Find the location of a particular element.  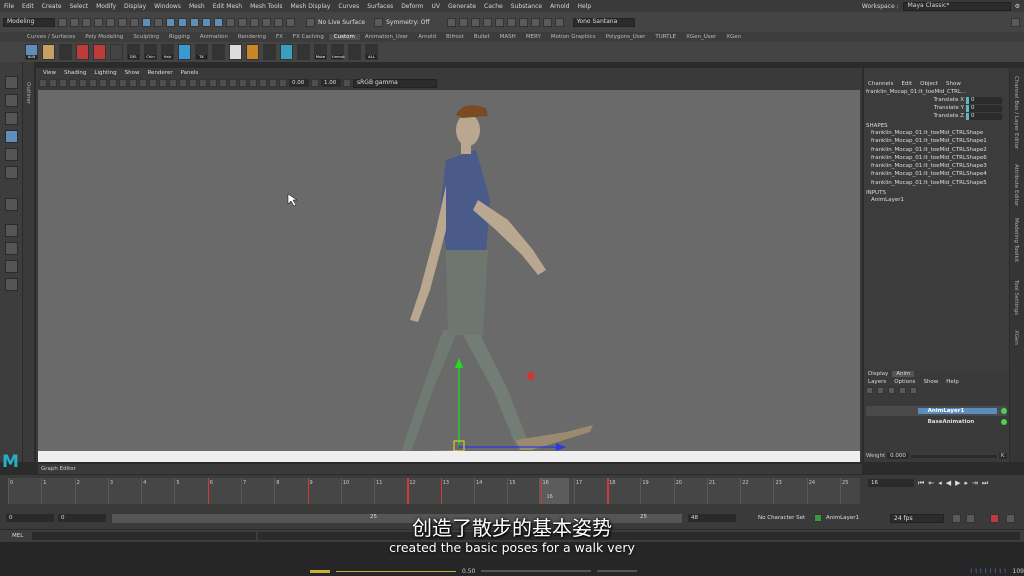

opacity-value: 0.50 is located at coordinates (468, 571).